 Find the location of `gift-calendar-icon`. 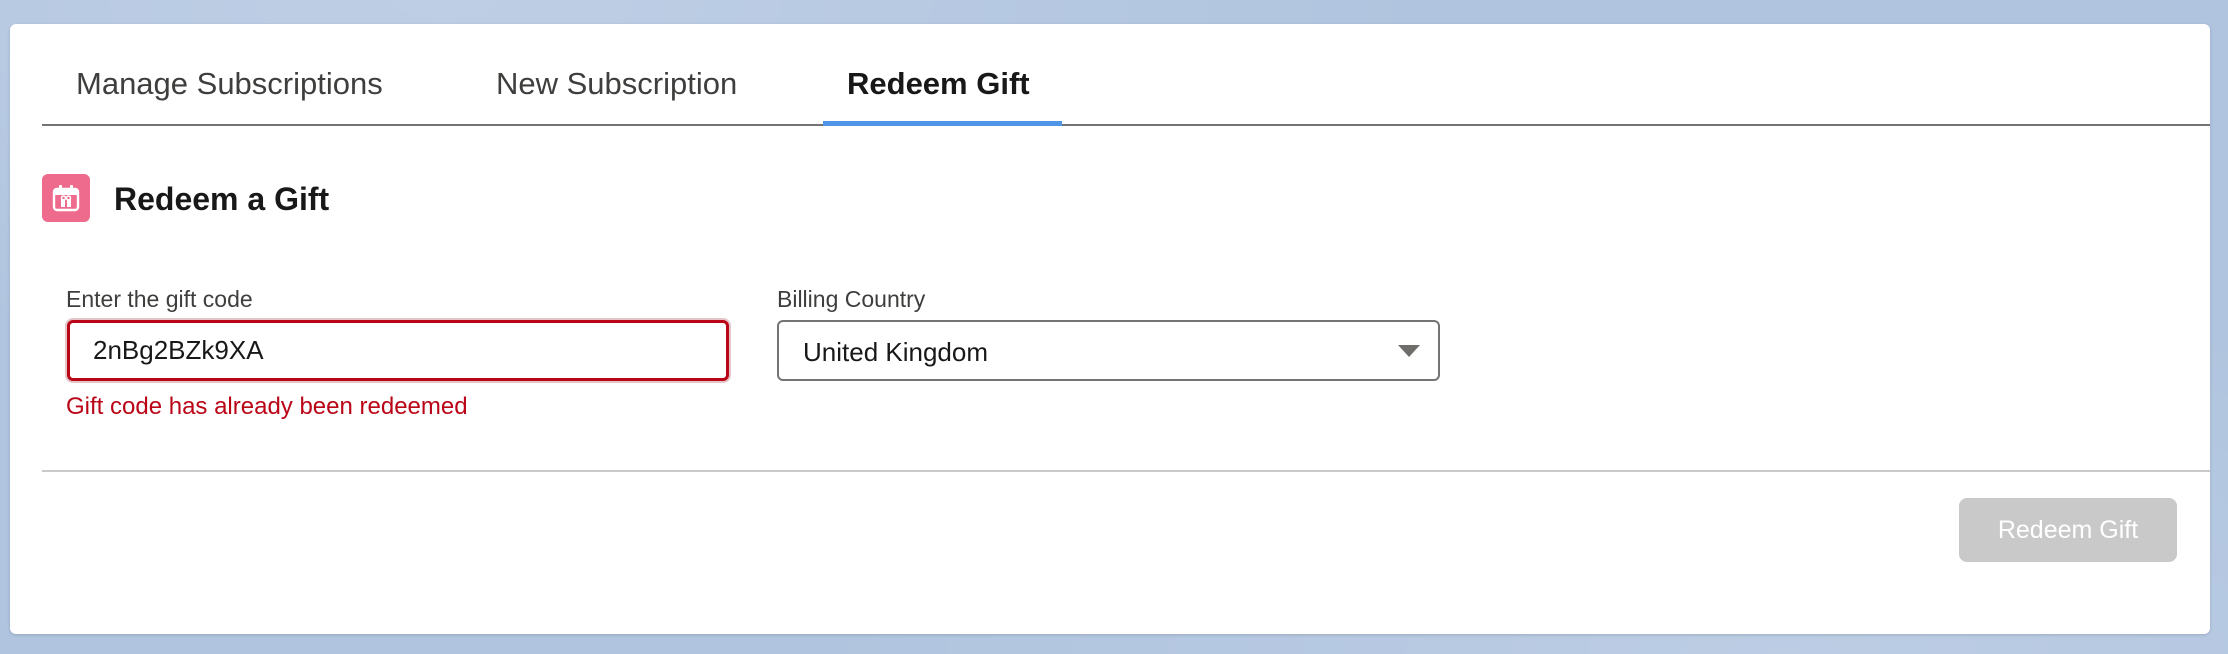

gift-calendar-icon is located at coordinates (66, 198).